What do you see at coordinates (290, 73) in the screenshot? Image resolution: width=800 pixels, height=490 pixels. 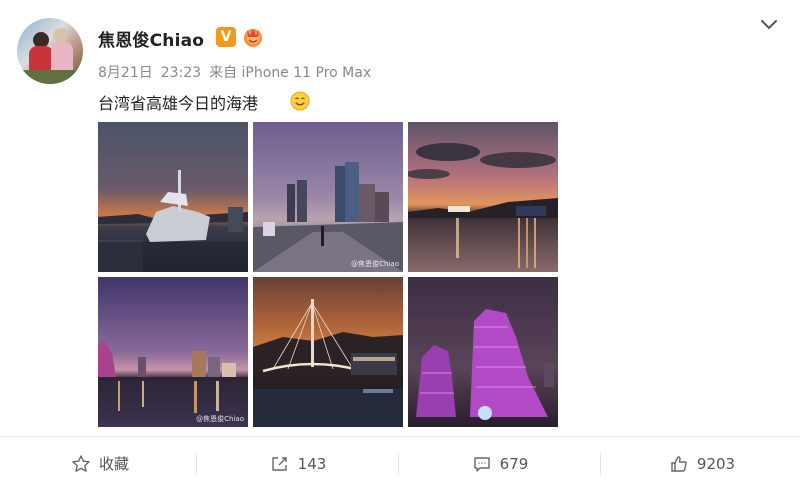 I see `post-source: 来自 iPhone 11 Pro Max` at bounding box center [290, 73].